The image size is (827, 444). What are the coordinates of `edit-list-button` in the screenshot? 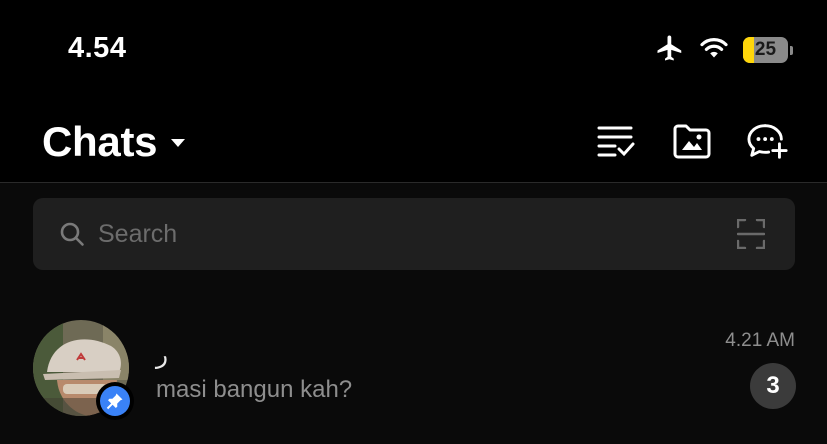 It's located at (616, 141).